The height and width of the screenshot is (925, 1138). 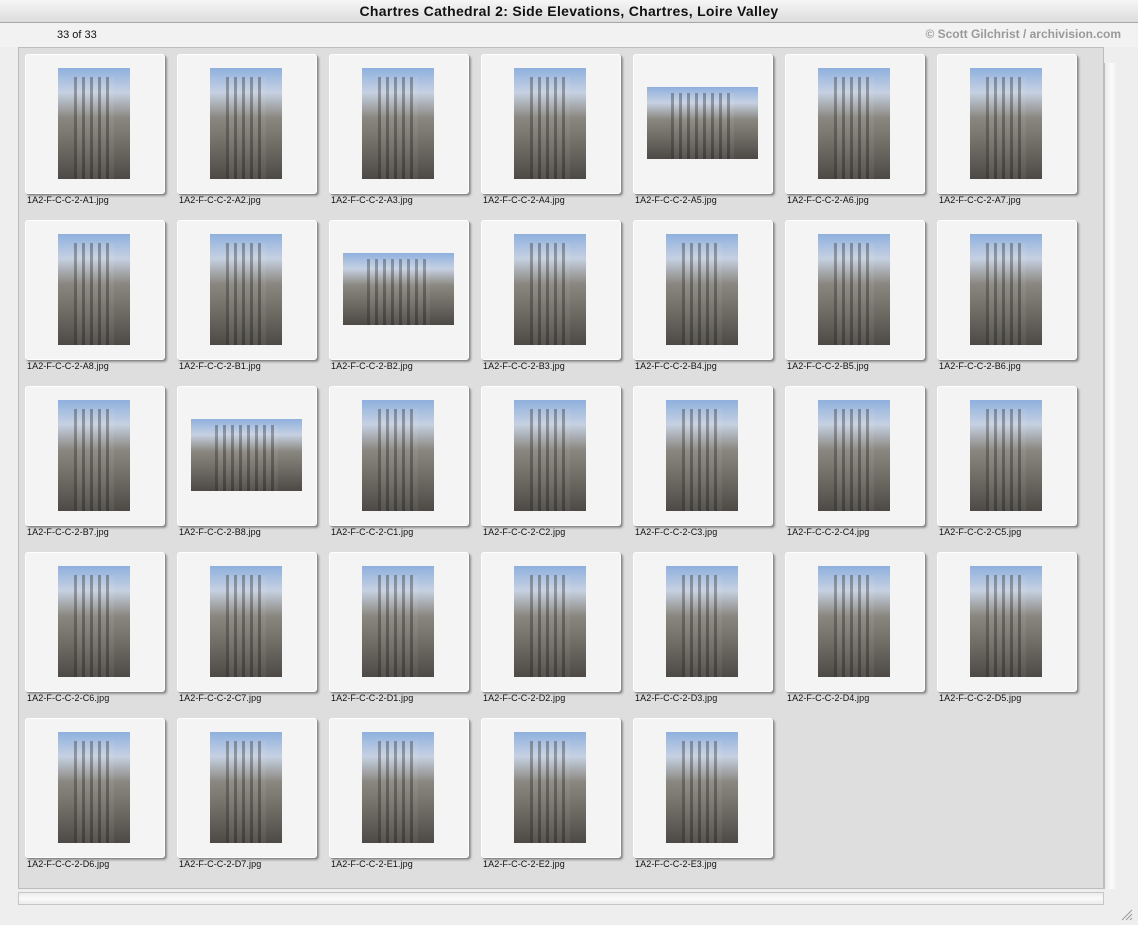 I want to click on thumbnail-item: 1A2-F-C-C-2-C2.jpg, so click(x=551, y=459).